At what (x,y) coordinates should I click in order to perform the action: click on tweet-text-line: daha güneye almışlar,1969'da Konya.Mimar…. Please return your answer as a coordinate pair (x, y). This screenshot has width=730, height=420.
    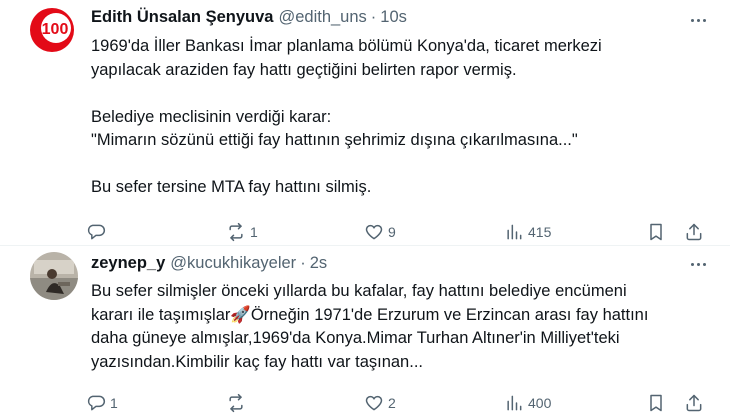
    Looking at the image, I should click on (355, 338).